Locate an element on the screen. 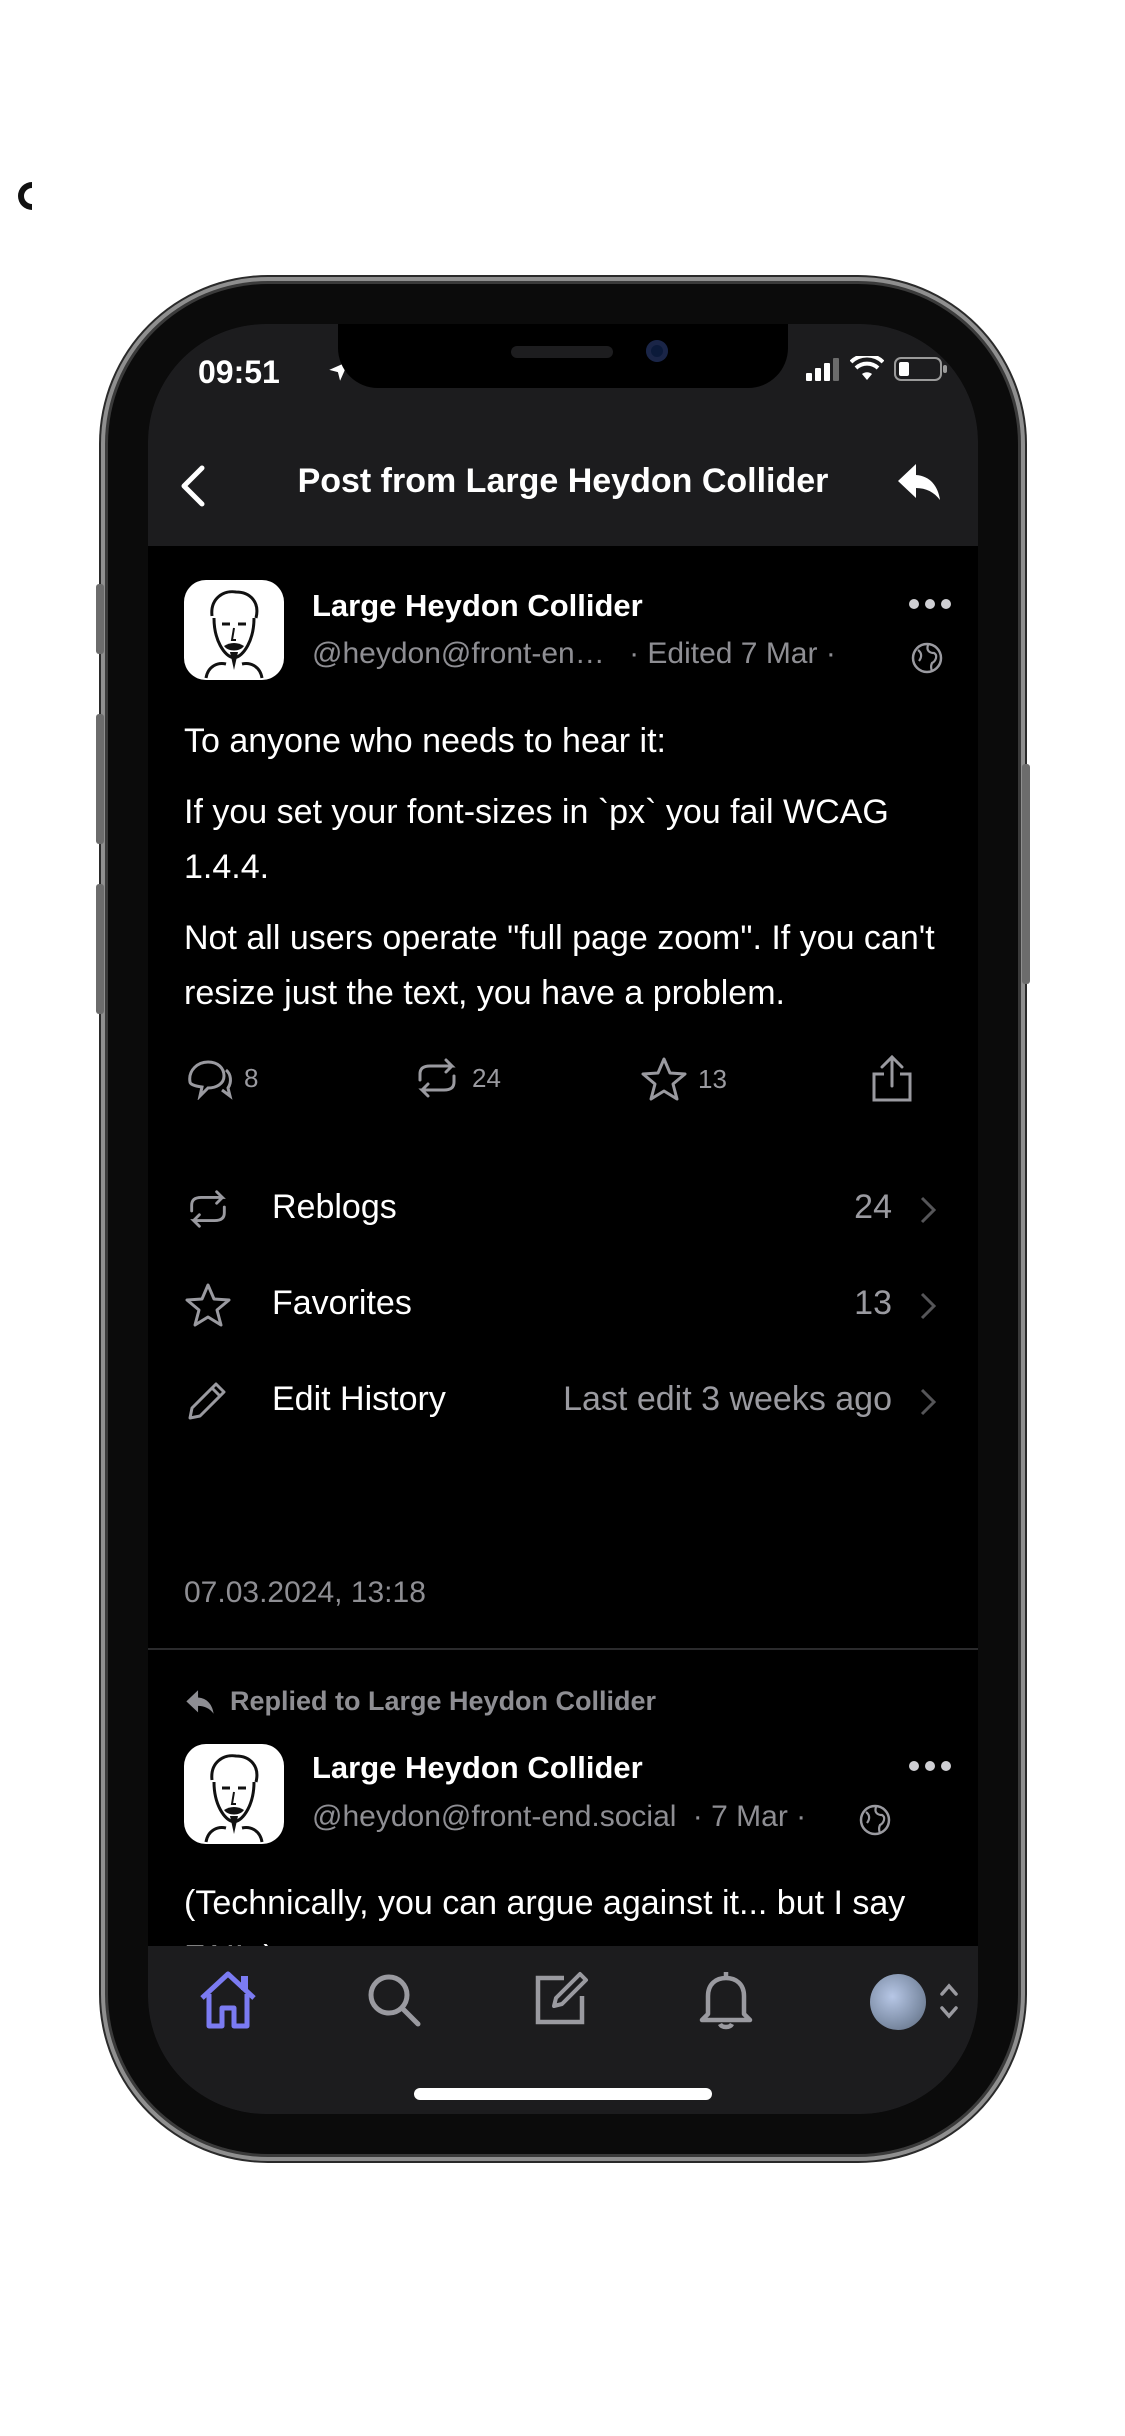  profile-avatar is located at coordinates (898, 2002).